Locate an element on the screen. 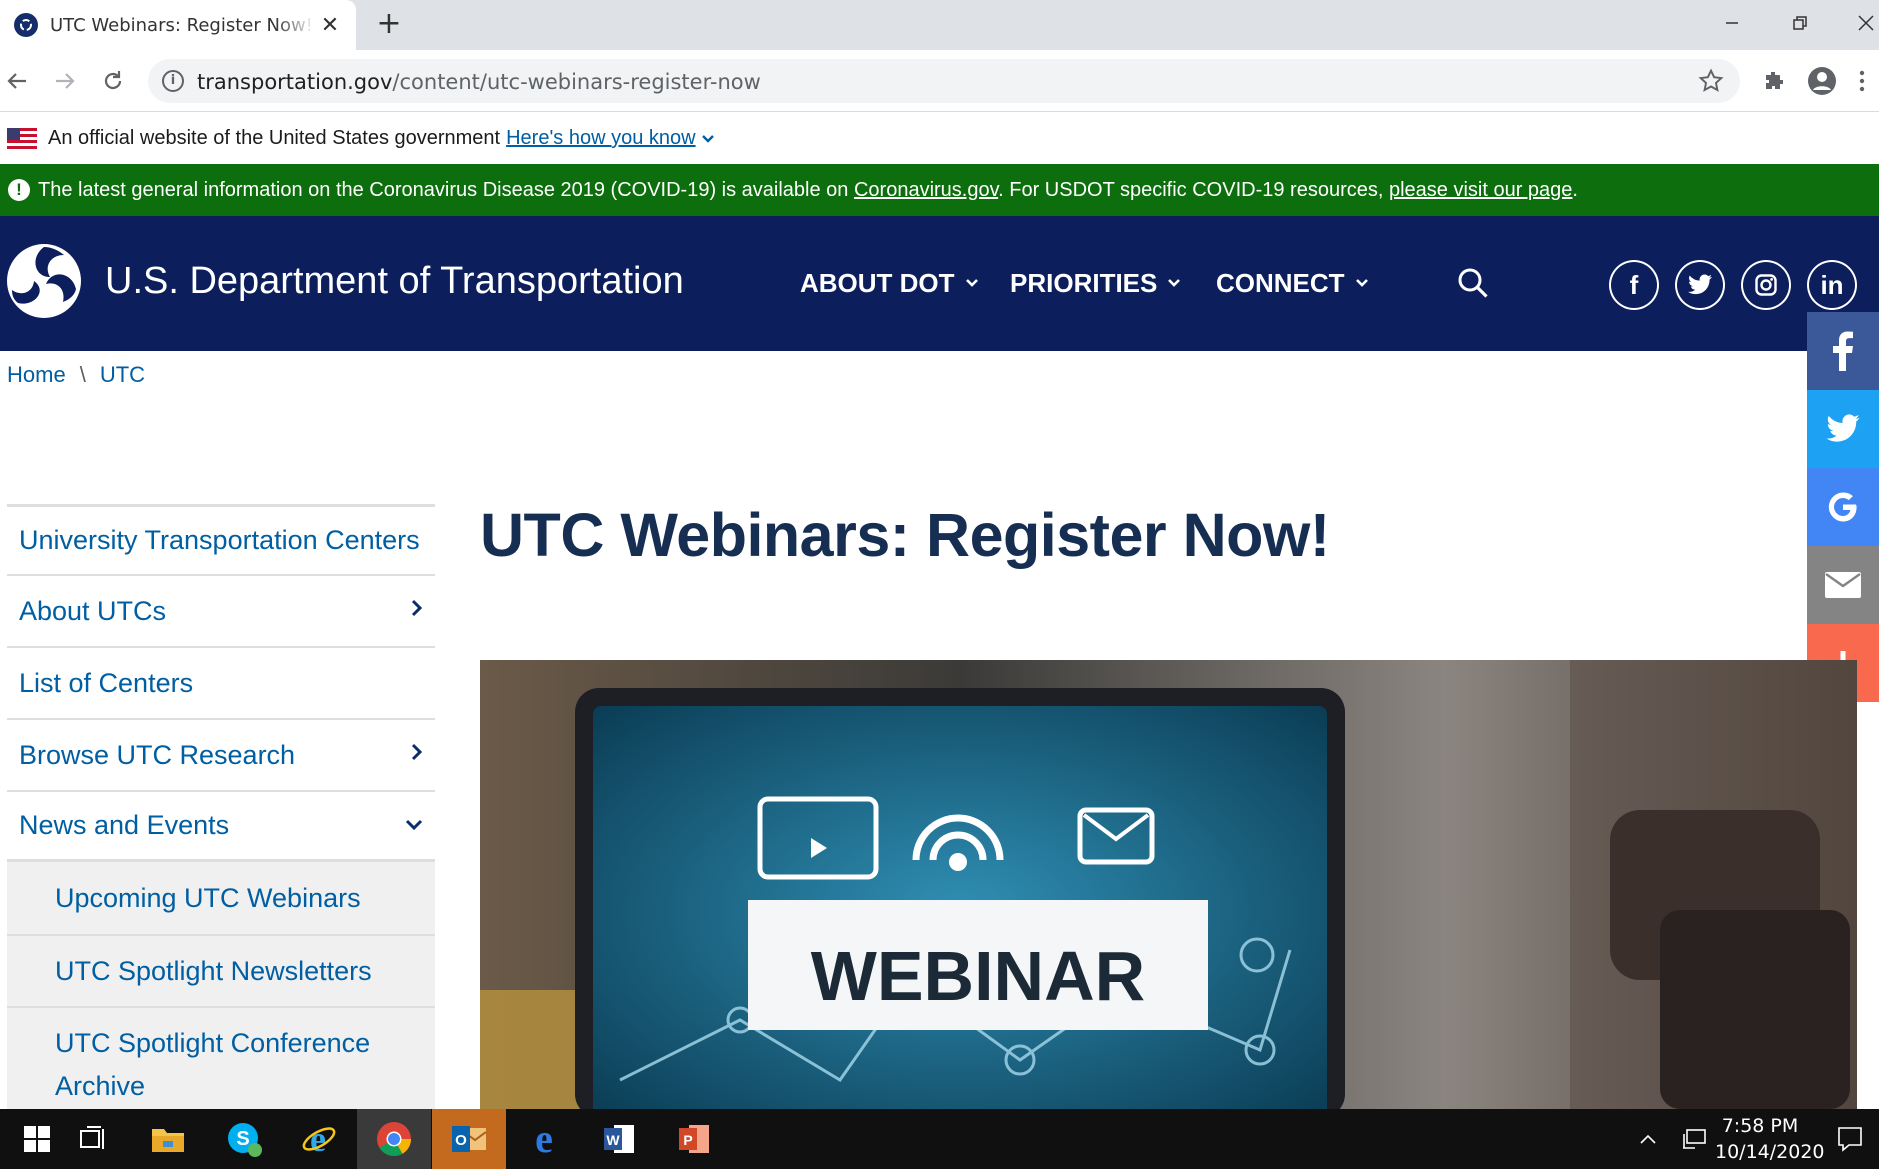 This screenshot has height=1169, width=1879. reload-icon is located at coordinates (113, 81).